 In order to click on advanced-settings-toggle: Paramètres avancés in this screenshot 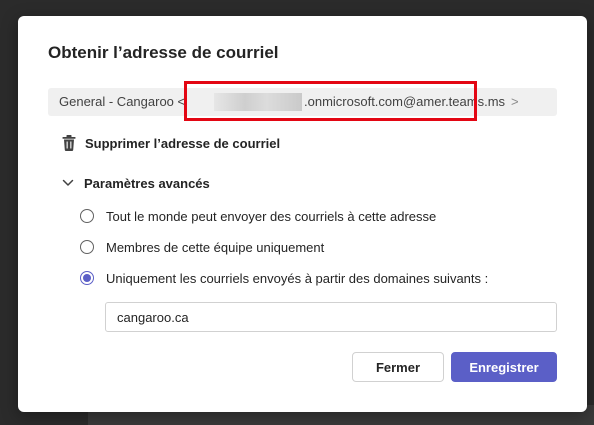, I will do `click(136, 183)`.